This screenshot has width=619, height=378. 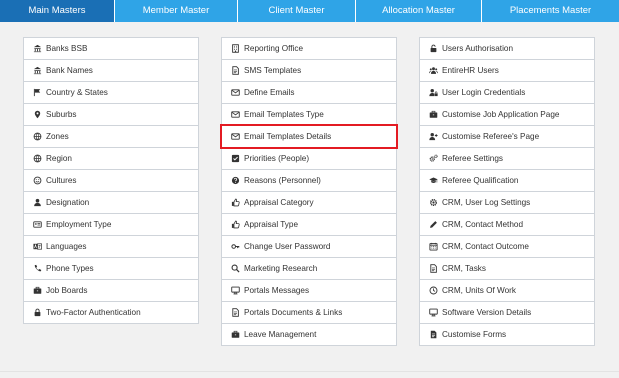 What do you see at coordinates (282, 180) in the screenshot?
I see `menu-item-label: Reasons (Personnel)` at bounding box center [282, 180].